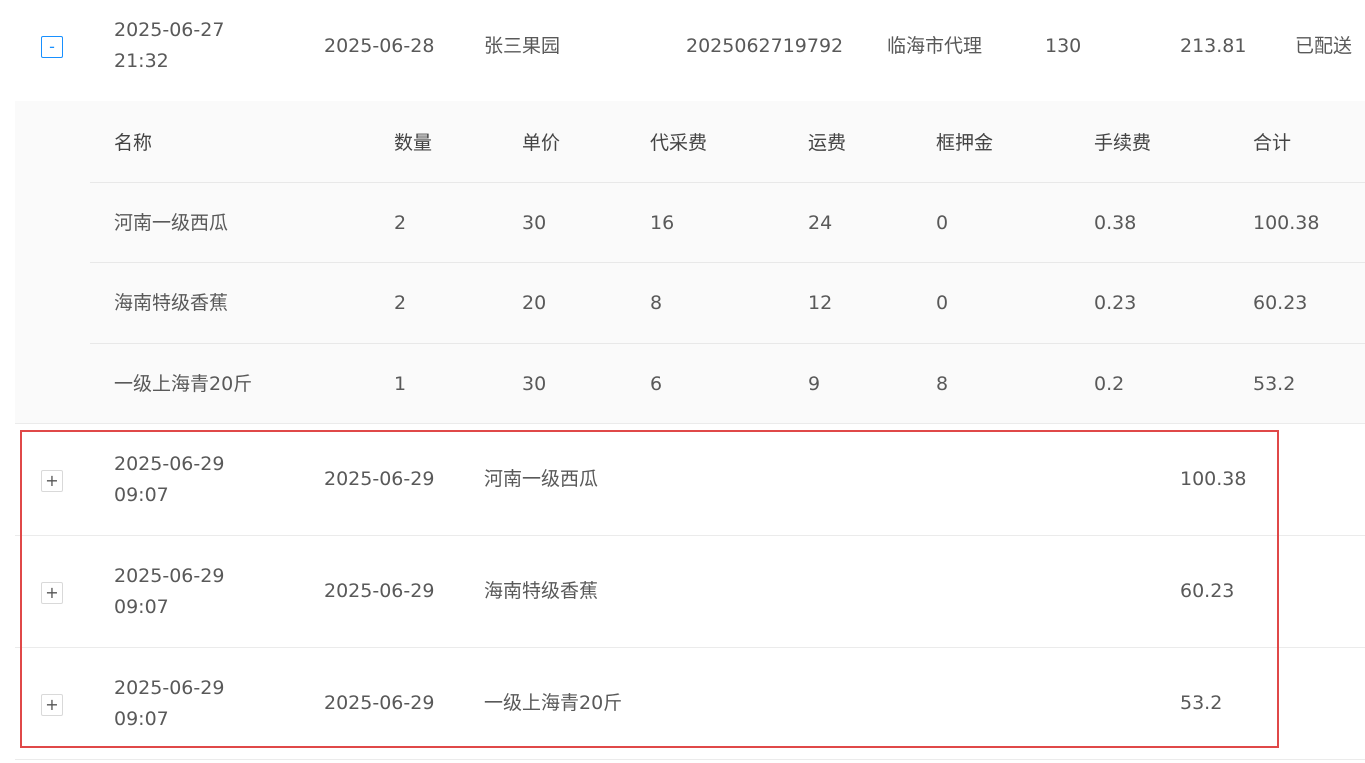 The width and height of the screenshot is (1365, 763). I want to click on detail-cell-deposit: 8, so click(942, 384).